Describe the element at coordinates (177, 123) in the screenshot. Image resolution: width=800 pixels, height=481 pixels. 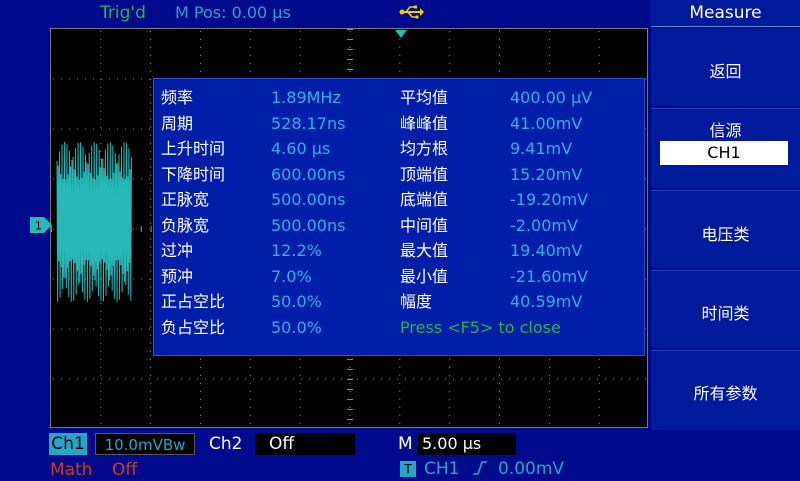
I see `measure-label: 周期` at that location.